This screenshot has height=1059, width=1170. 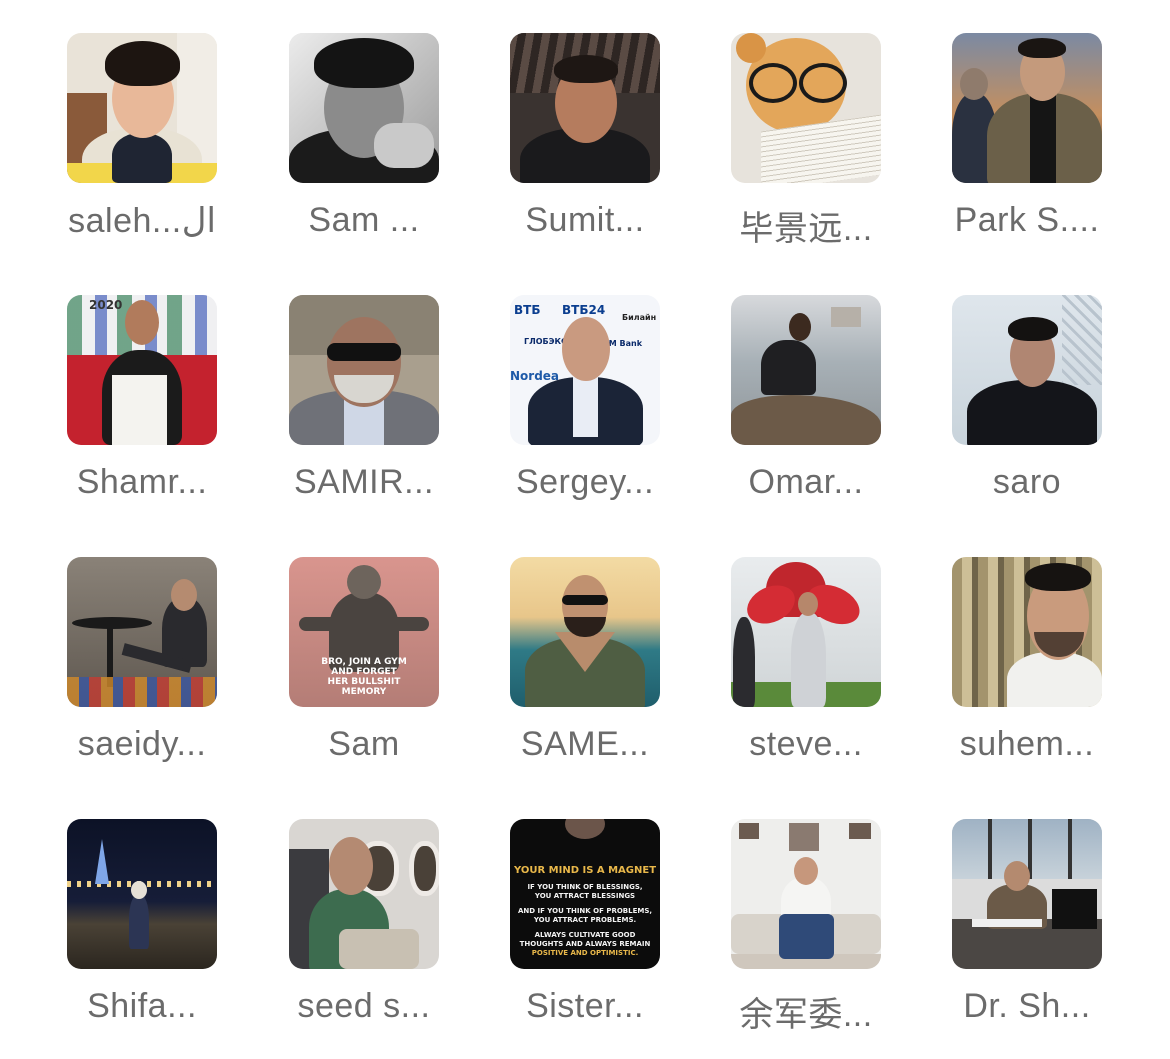 I want to click on contact-tile: saleh...ال, so click(x=142, y=153).